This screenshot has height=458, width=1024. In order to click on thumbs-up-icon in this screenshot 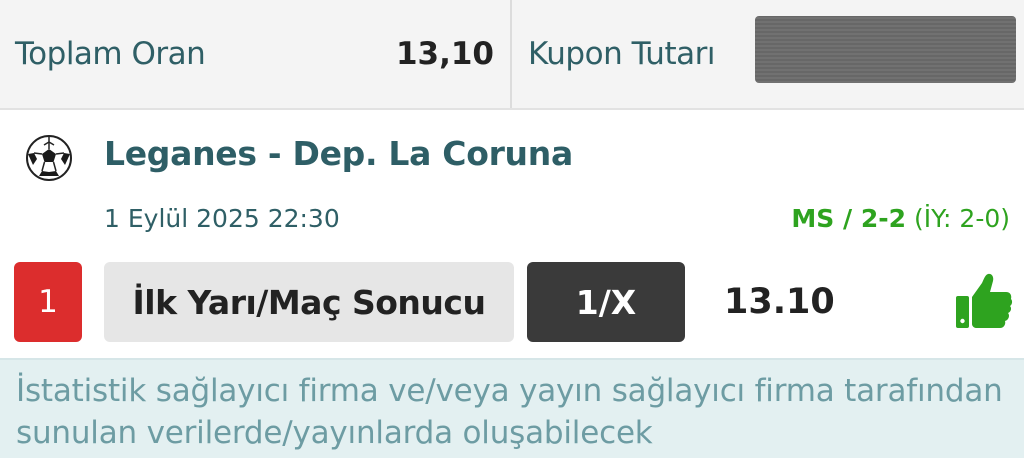, I will do `click(984, 300)`.